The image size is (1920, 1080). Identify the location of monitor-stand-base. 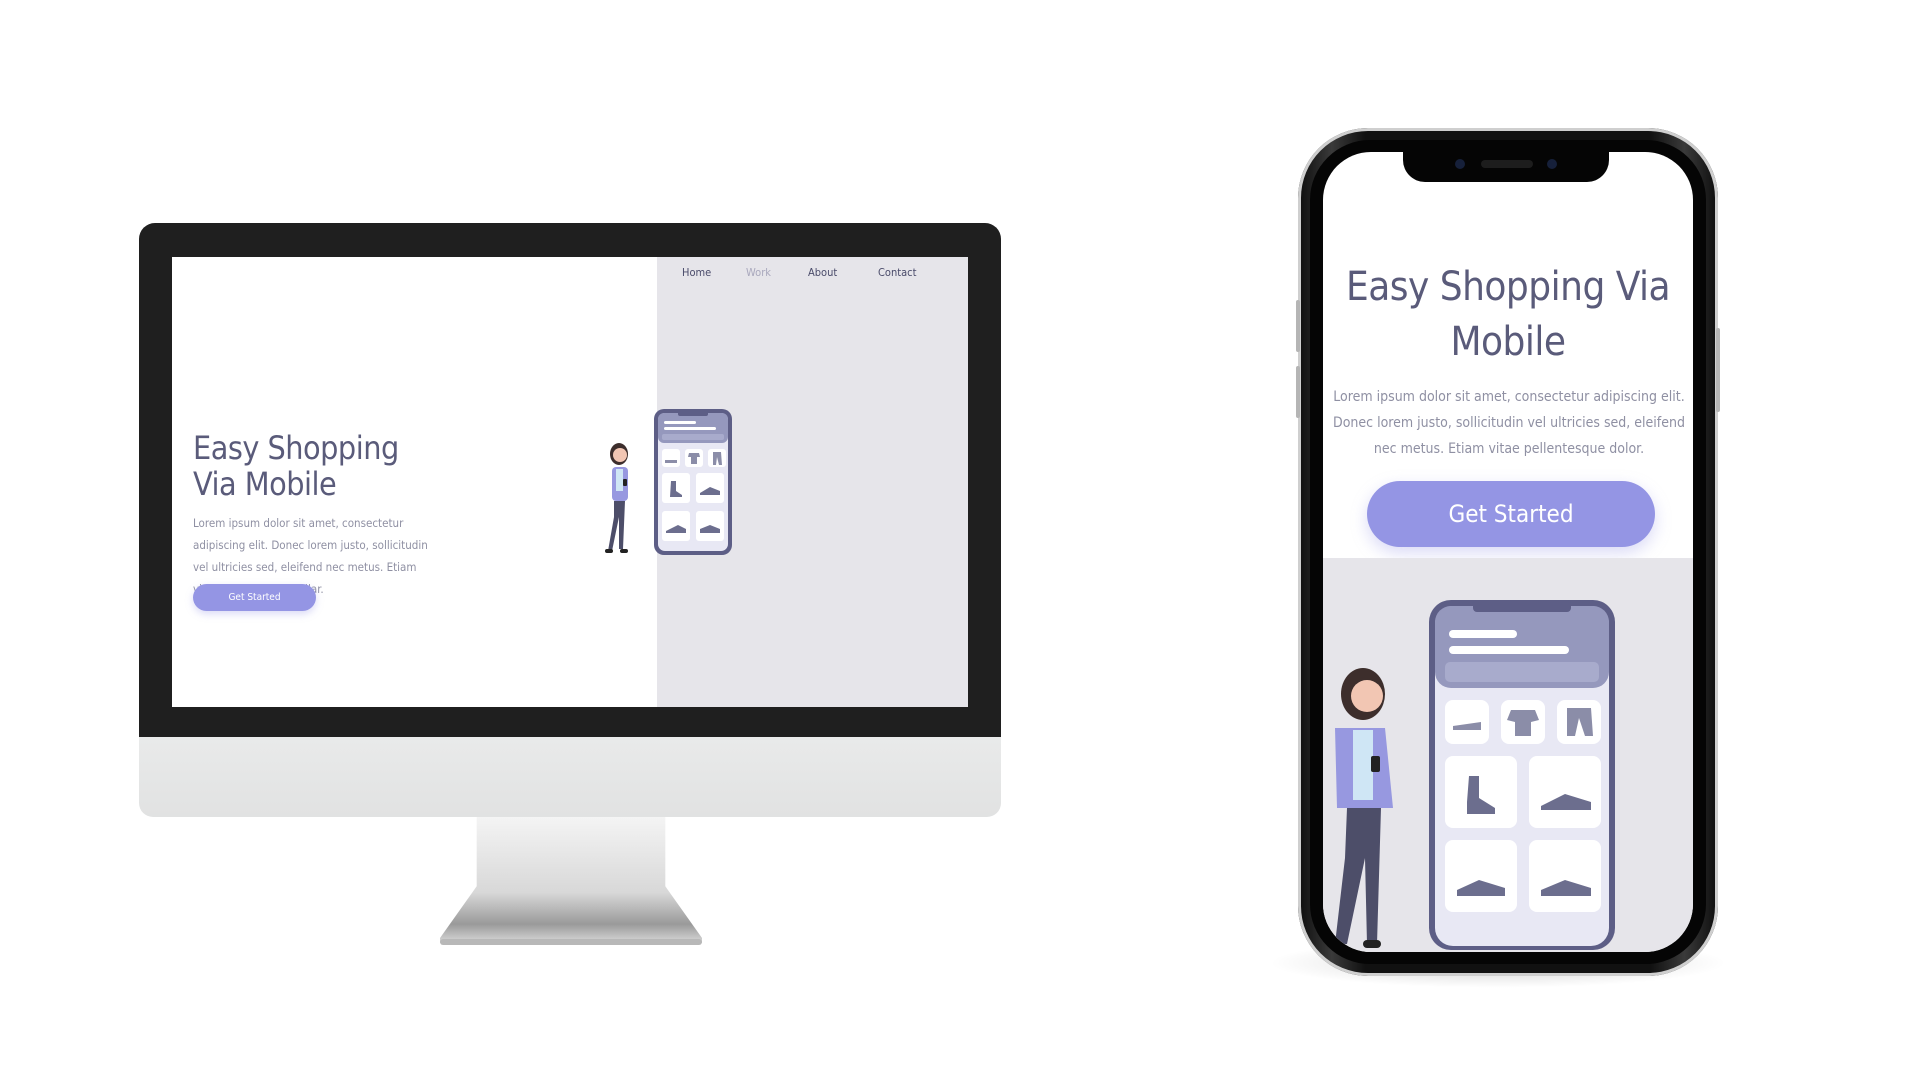
(571, 942).